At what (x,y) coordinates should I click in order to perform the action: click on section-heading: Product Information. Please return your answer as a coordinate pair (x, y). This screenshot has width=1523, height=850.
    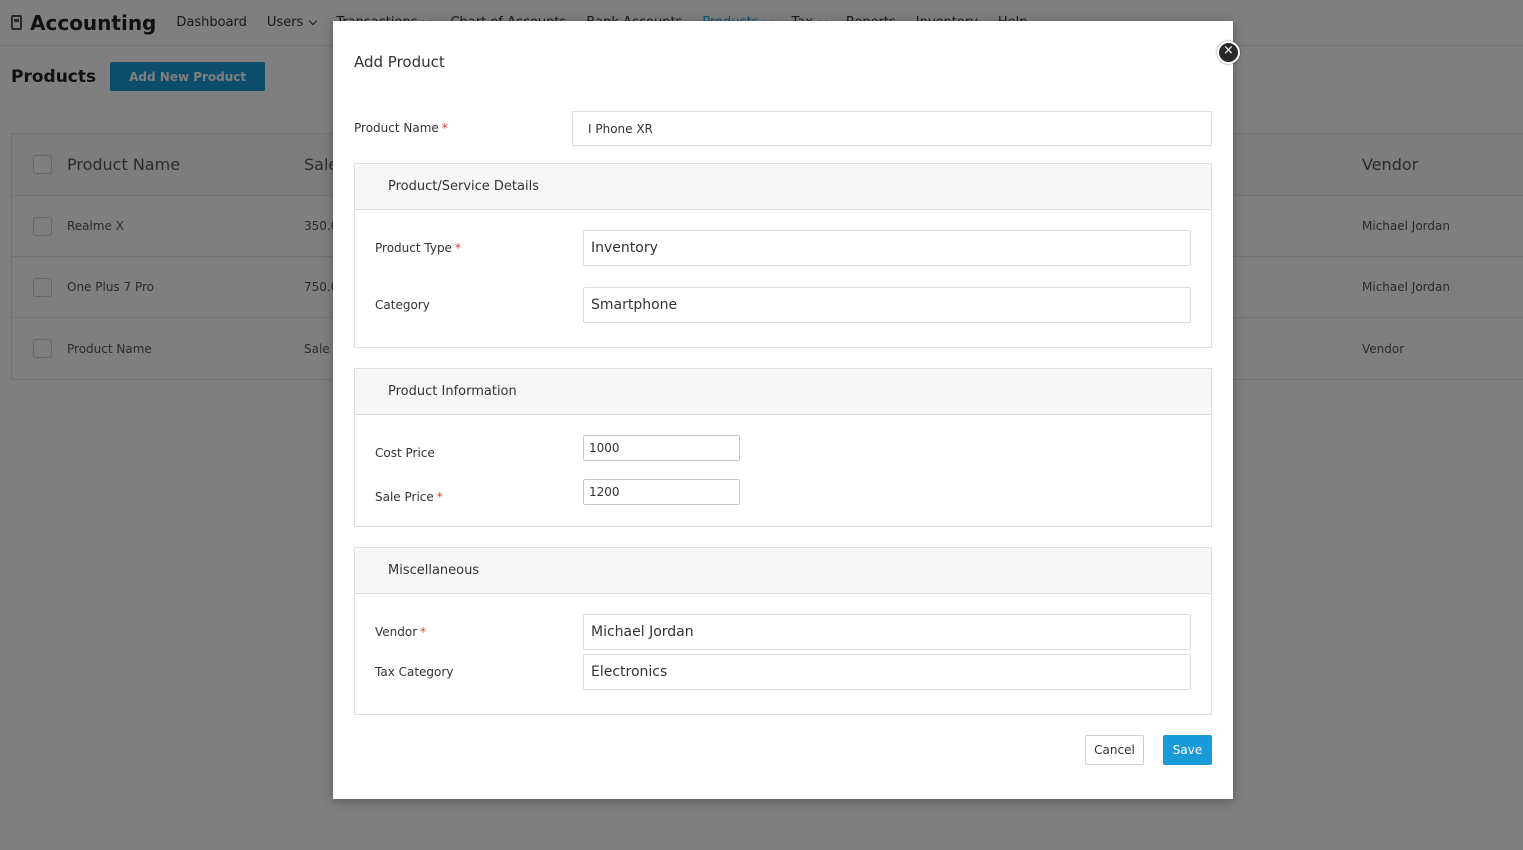
    Looking at the image, I should click on (783, 392).